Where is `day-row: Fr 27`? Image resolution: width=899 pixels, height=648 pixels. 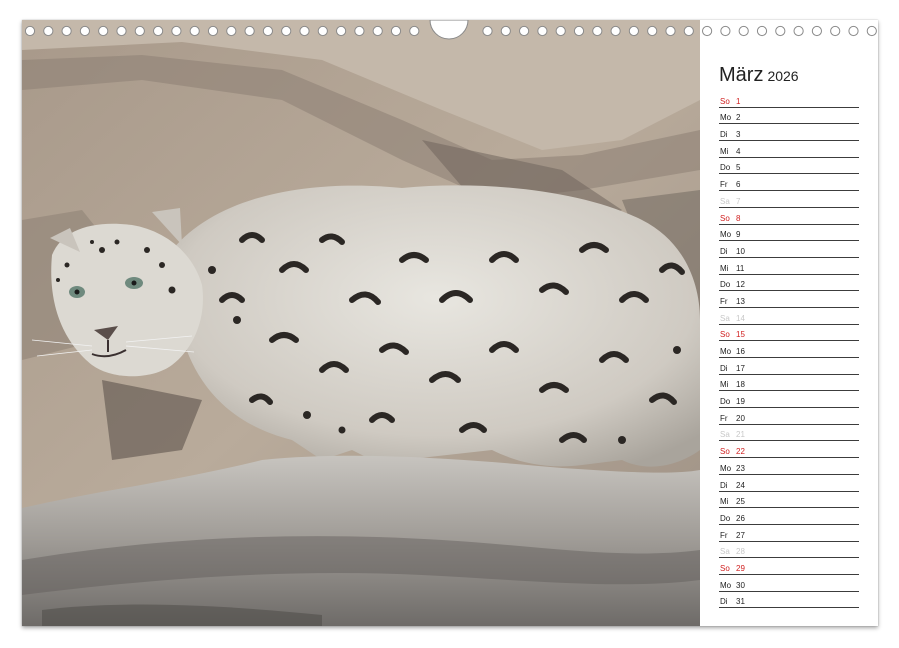 day-row: Fr 27 is located at coordinates (789, 533).